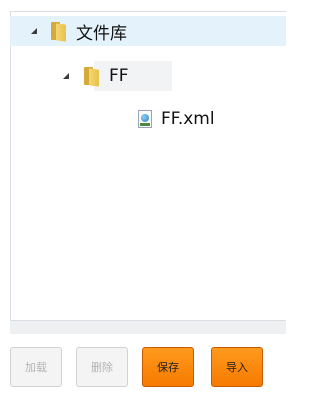 The height and width of the screenshot is (403, 320). I want to click on tree-node-ff-folder: FF, so click(96, 76).